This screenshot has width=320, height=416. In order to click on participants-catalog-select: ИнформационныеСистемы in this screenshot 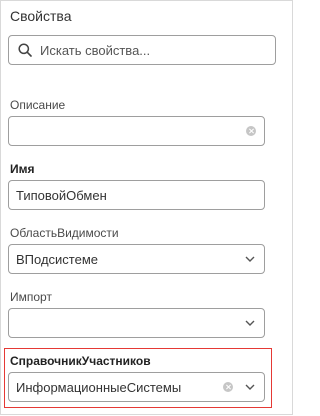, I will do `click(136, 387)`.